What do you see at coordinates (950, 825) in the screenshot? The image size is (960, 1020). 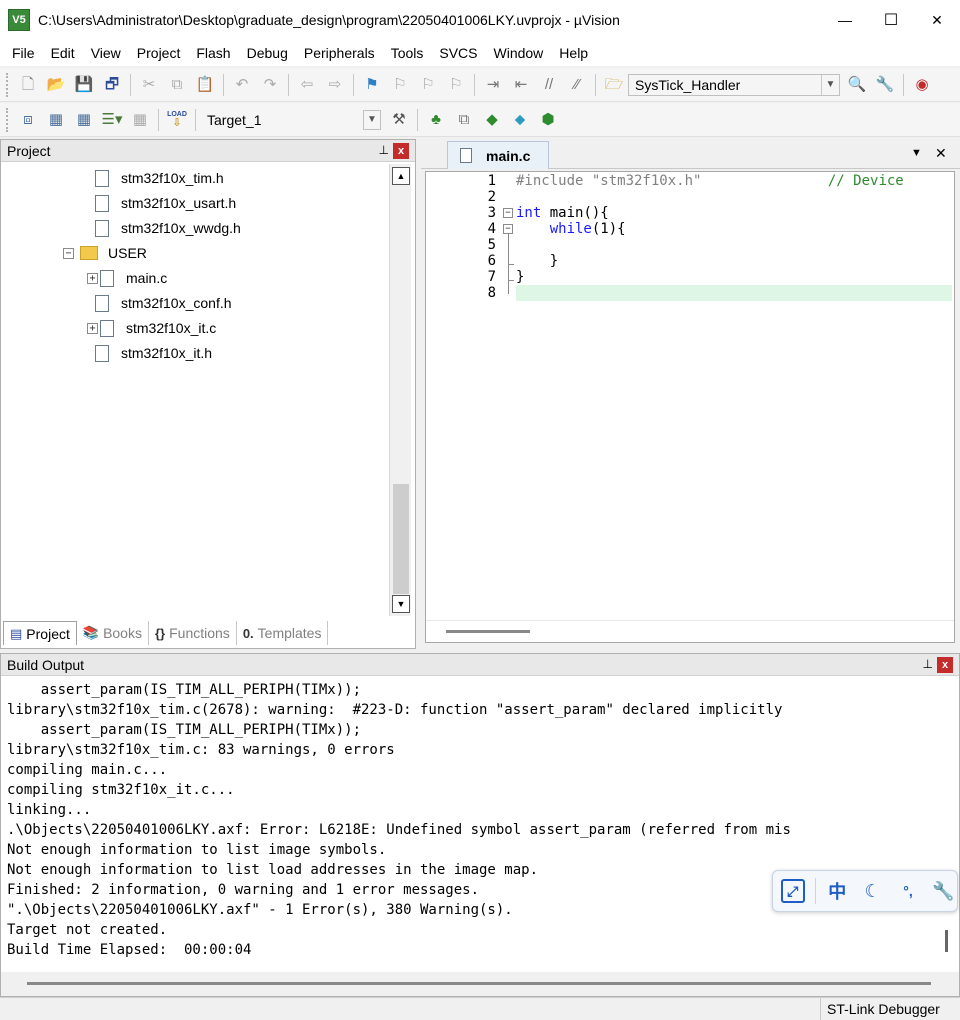 I see `build-output-vertical-scrollbar` at bounding box center [950, 825].